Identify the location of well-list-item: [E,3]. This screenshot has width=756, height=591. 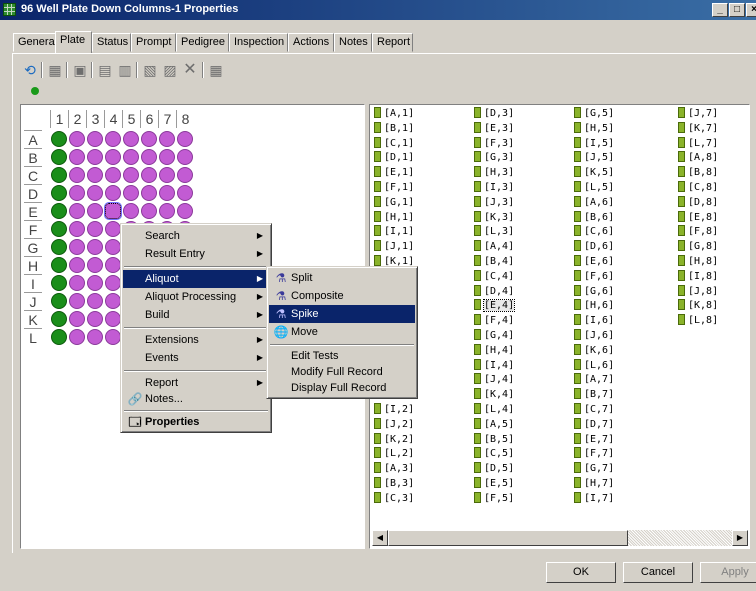
(494, 128).